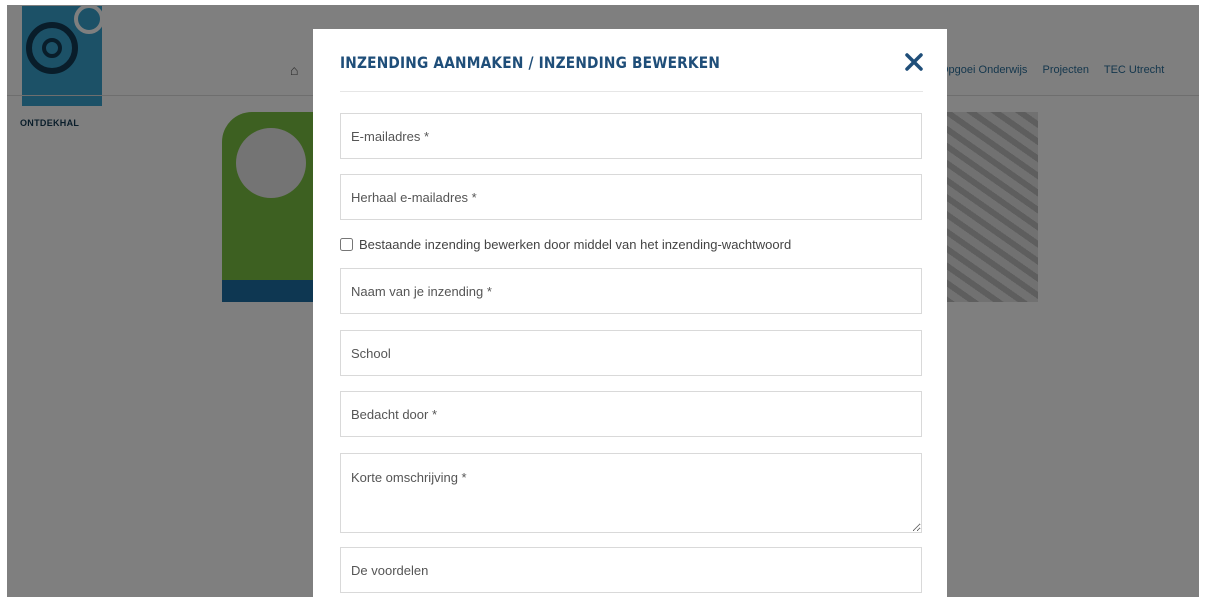 The width and height of the screenshot is (1206, 597). Describe the element at coordinates (631, 136) in the screenshot. I see `email-field` at that location.